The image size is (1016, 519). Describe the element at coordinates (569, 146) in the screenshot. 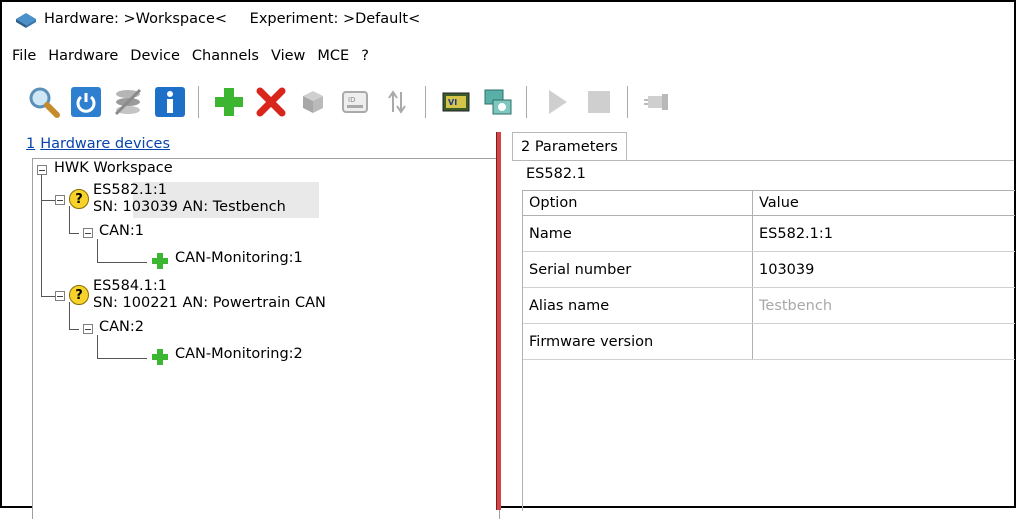

I see `tab-parameters: 2 Parameters` at that location.